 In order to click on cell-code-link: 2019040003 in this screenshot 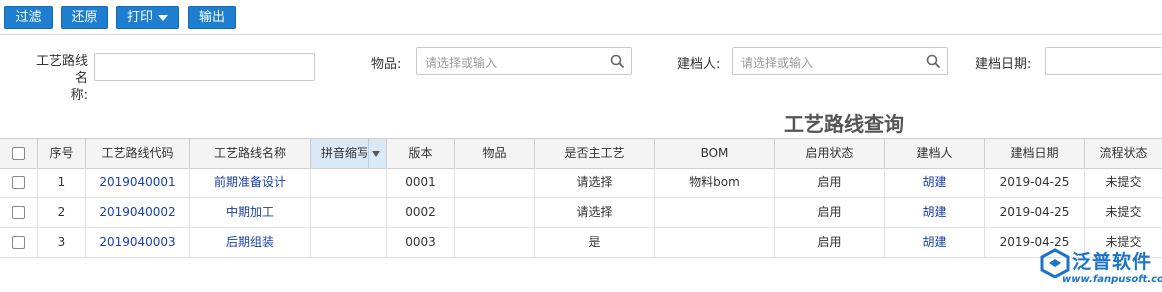, I will do `click(138, 242)`.